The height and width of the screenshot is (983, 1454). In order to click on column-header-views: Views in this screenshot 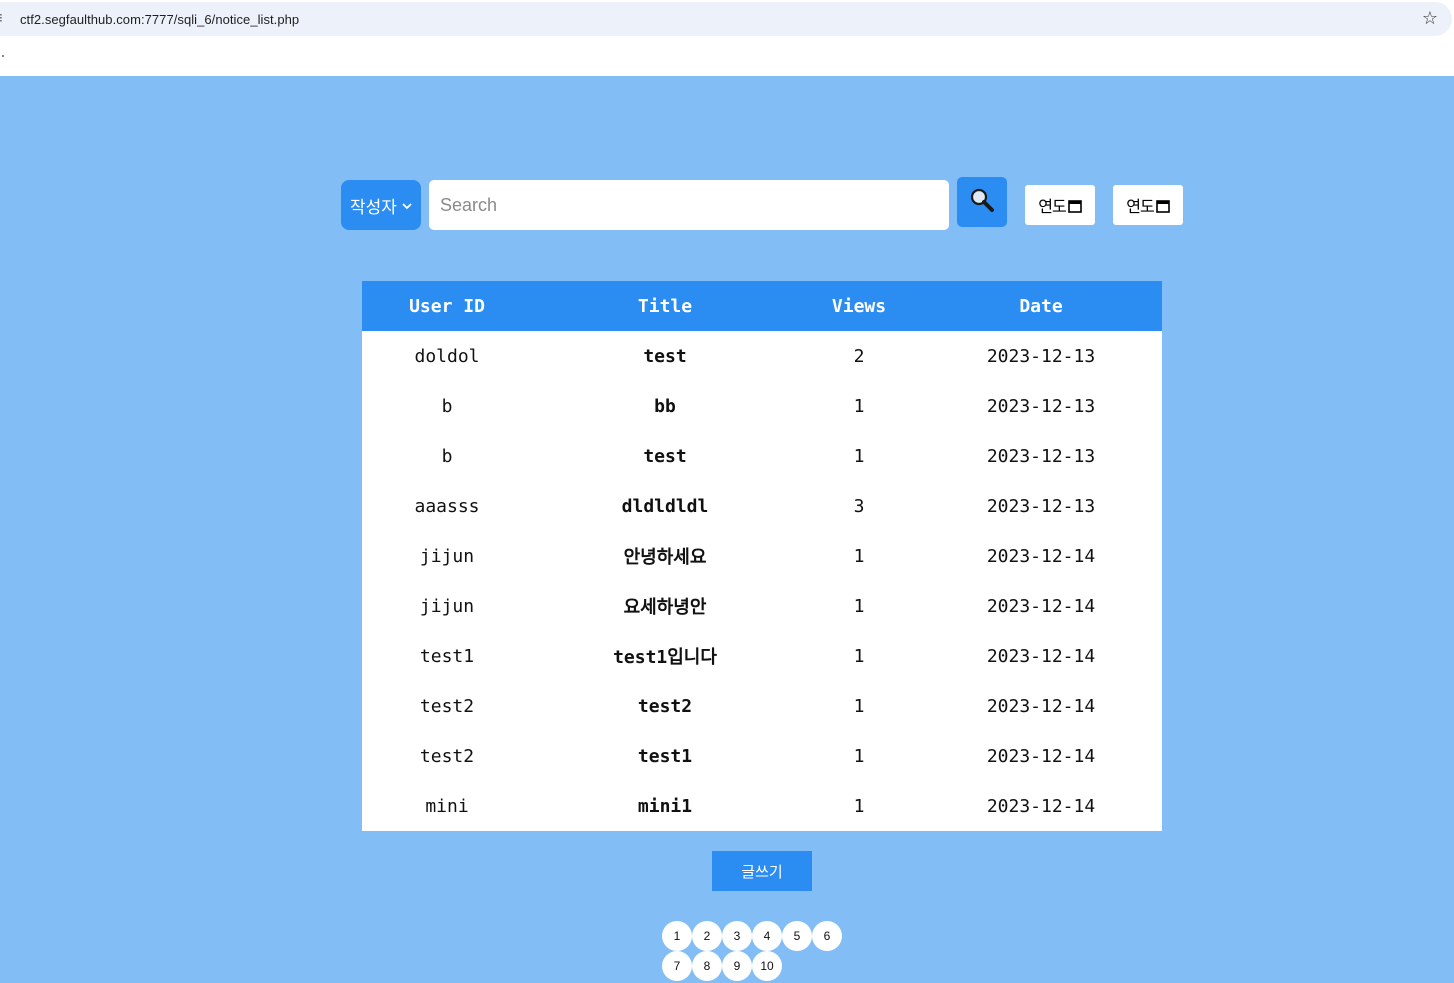, I will do `click(859, 306)`.